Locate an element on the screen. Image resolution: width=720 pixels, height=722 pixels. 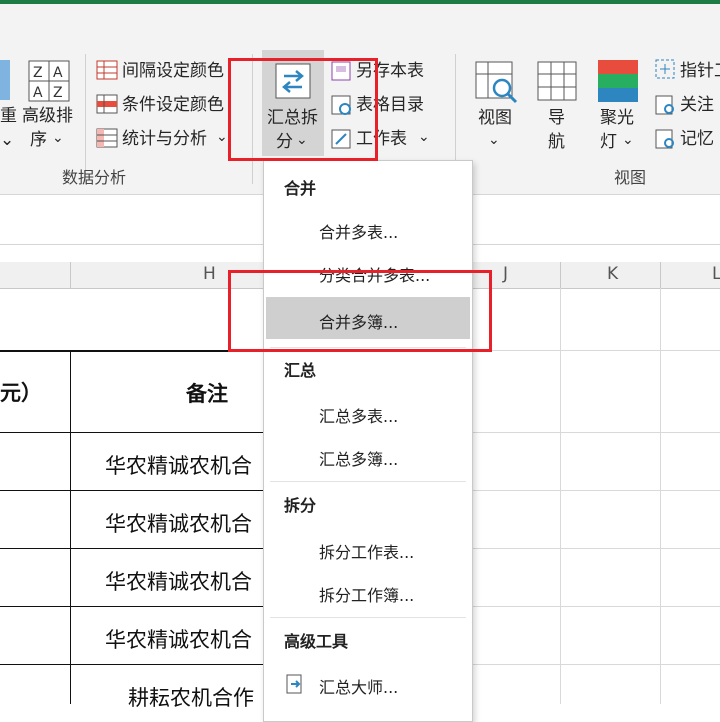
view-label: 视图 is located at coordinates (495, 118).